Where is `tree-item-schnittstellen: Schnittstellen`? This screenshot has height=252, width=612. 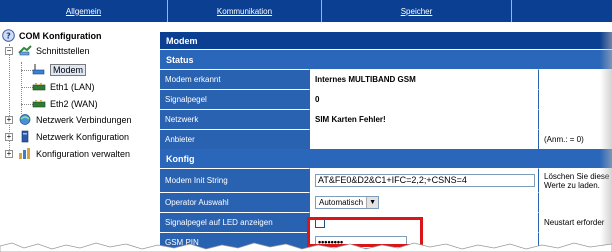 tree-item-schnittstellen: Schnittstellen is located at coordinates (54, 50).